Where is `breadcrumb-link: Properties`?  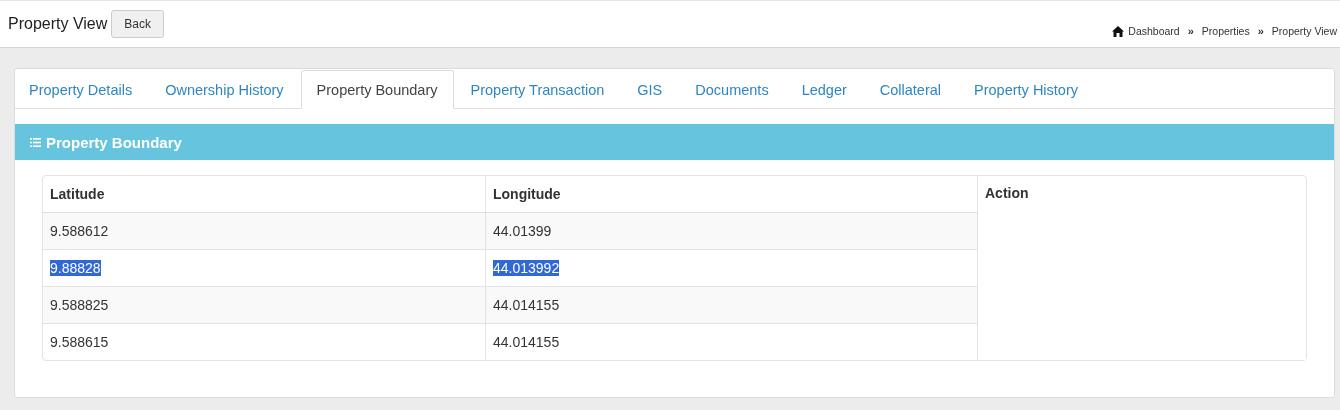 breadcrumb-link: Properties is located at coordinates (1225, 31).